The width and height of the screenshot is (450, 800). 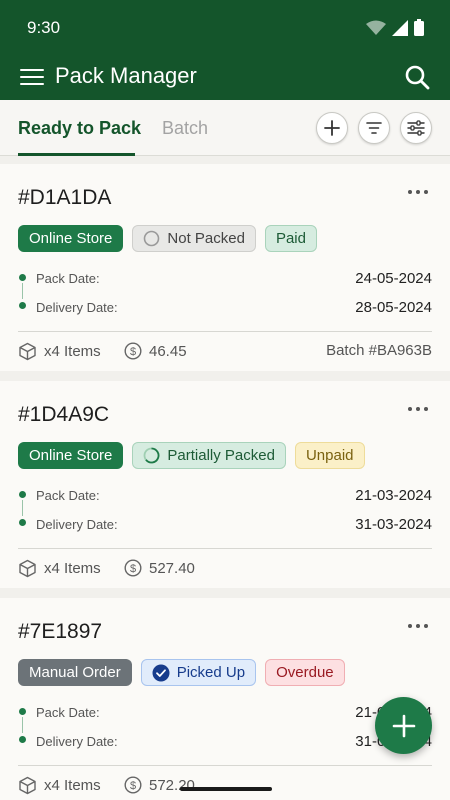 I want to click on app-title: Pack Manager, so click(x=126, y=75).